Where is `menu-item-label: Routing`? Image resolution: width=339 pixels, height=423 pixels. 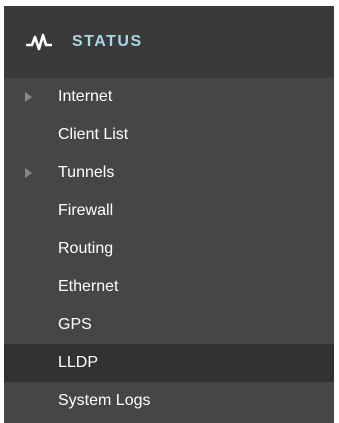 menu-item-label: Routing is located at coordinates (86, 248).